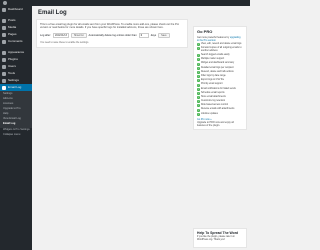 Image resolution: width=320 pixels, height=250 pixels. Describe the element at coordinates (209, 113) in the screenshot. I see `pro-feature-text: Lifetime updates` at that location.